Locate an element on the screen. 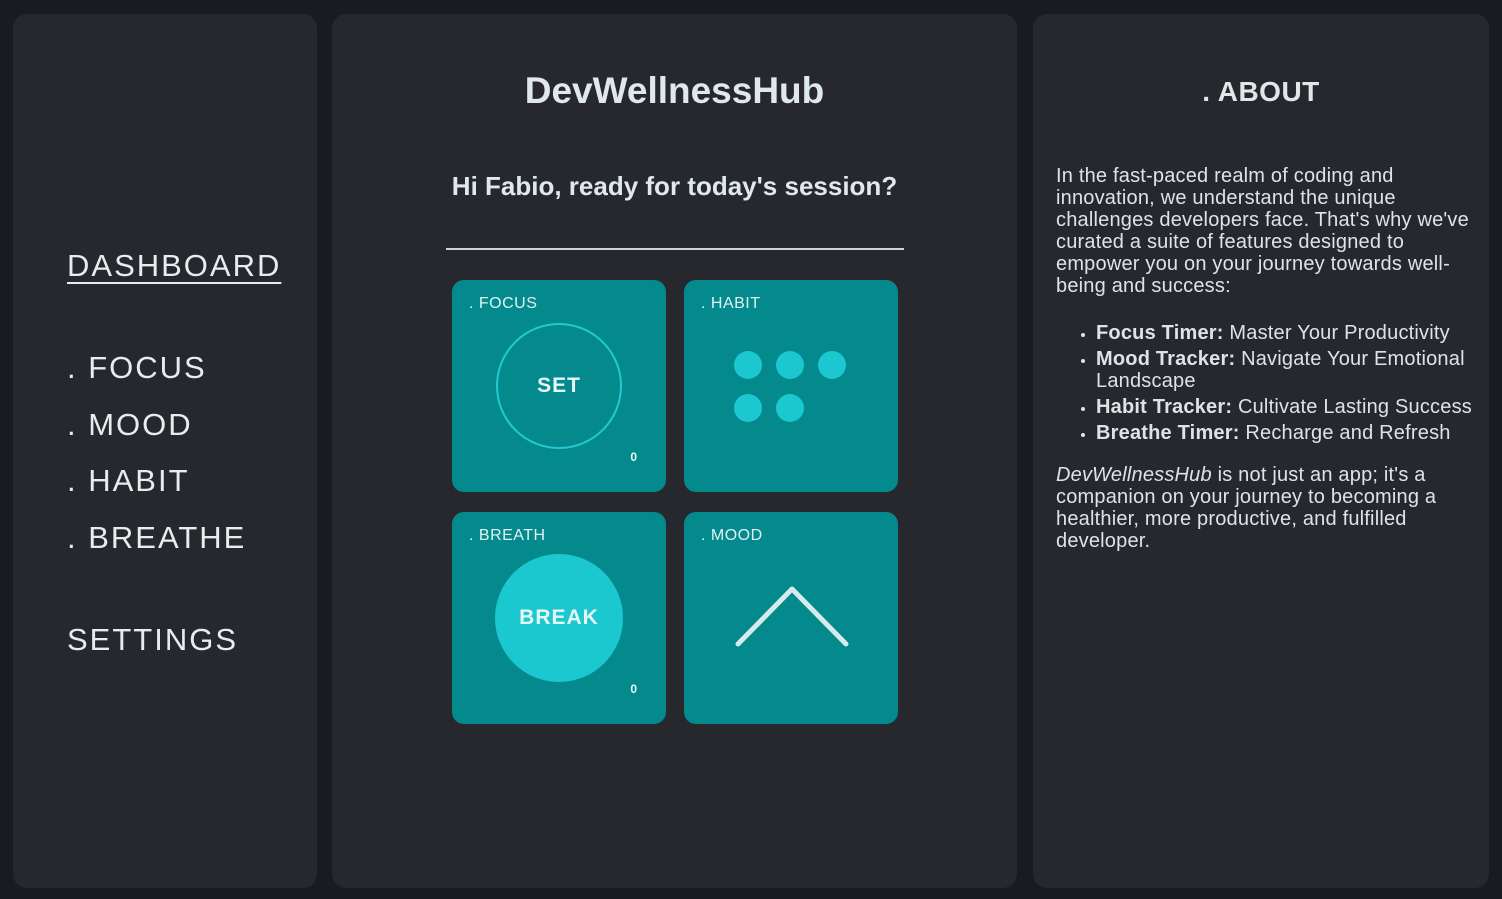 The image size is (1502, 899). nav-dashboard-link: DASHBOARD is located at coordinates (174, 265).